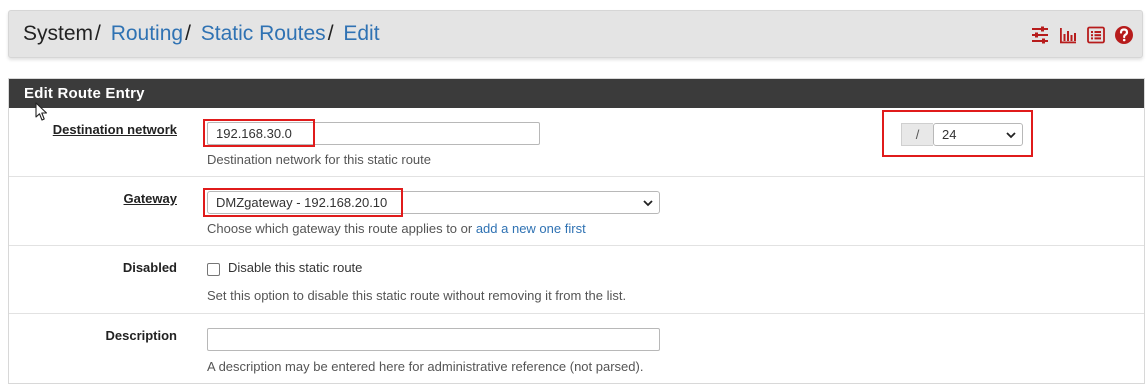  What do you see at coordinates (58, 33) in the screenshot?
I see `breadcrumb-root: System` at bounding box center [58, 33].